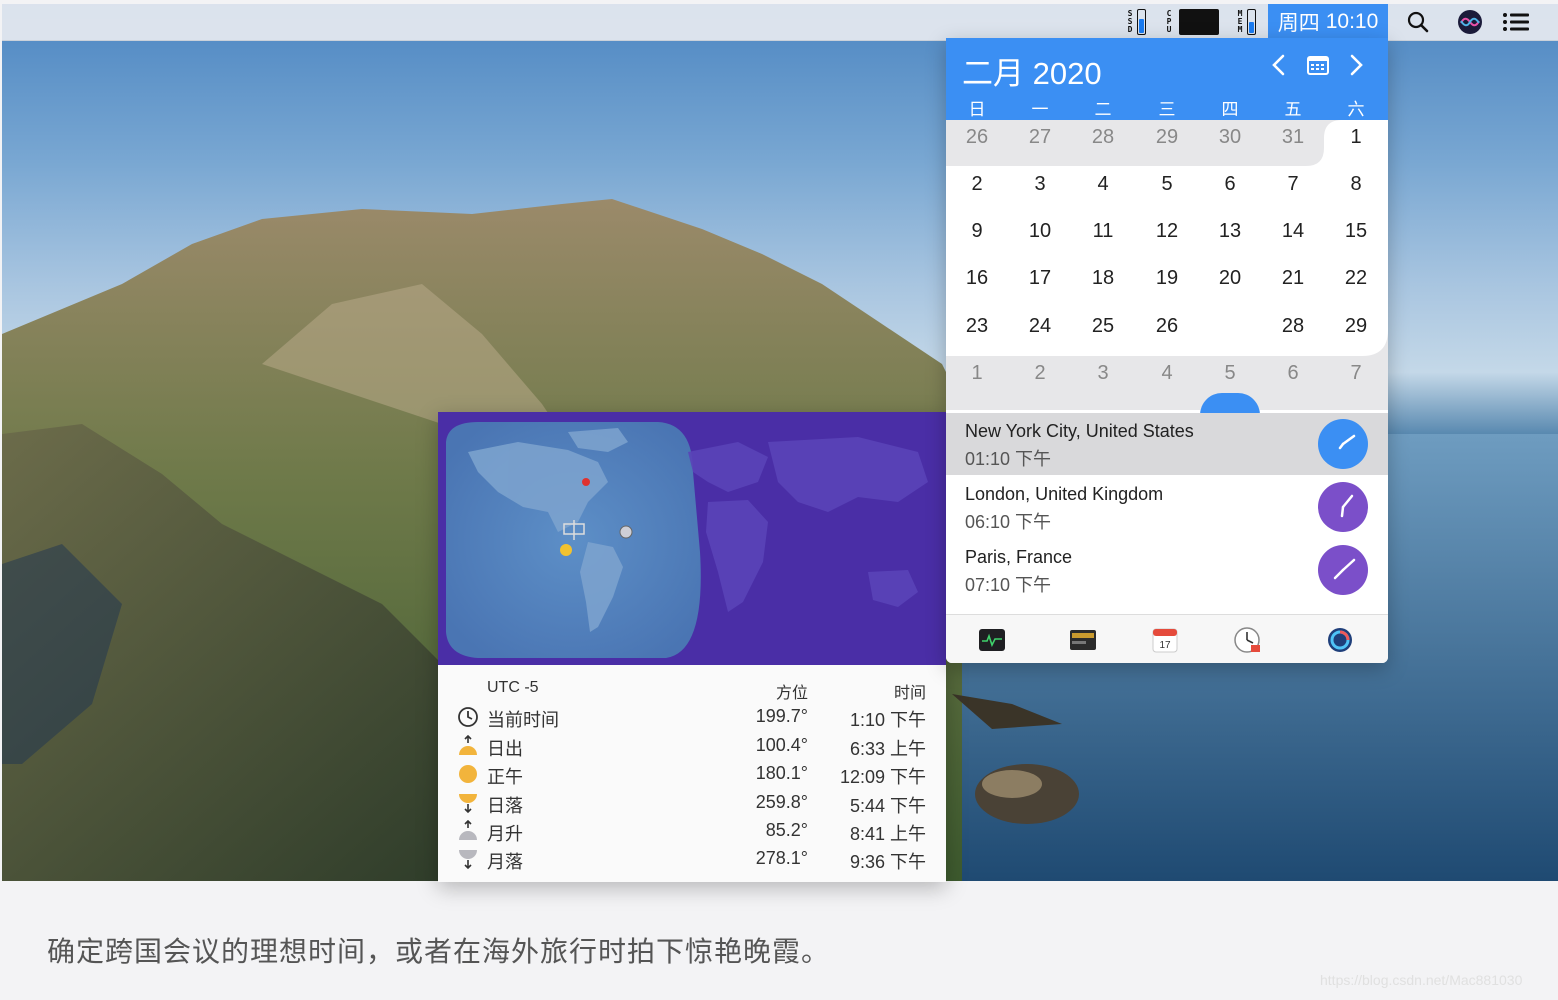 The image size is (1558, 1000). I want to click on table-row: 日出 100.4° 6:33 上午, so click(692, 747).